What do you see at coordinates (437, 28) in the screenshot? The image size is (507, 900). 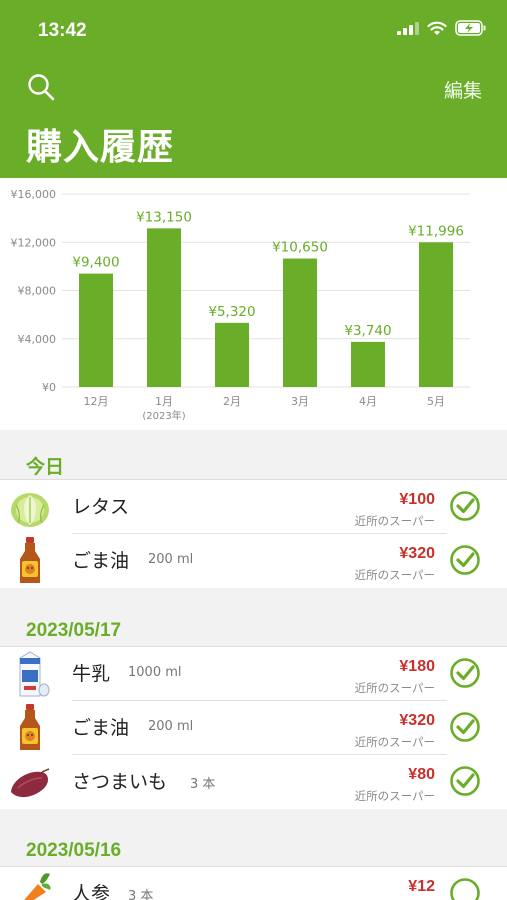 I see `wifi-icon` at bounding box center [437, 28].